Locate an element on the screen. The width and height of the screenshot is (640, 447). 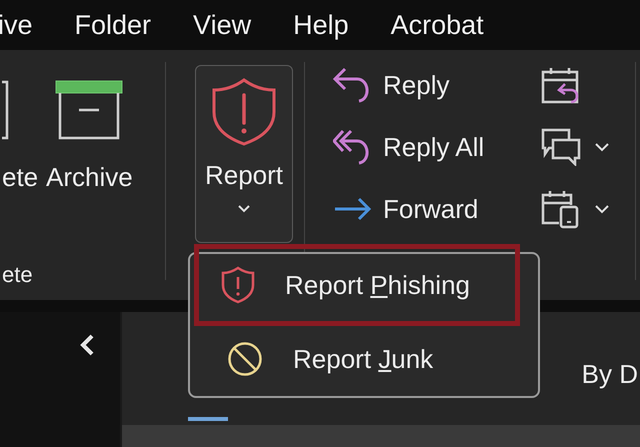
forward-button: Forward is located at coordinates (422, 209).